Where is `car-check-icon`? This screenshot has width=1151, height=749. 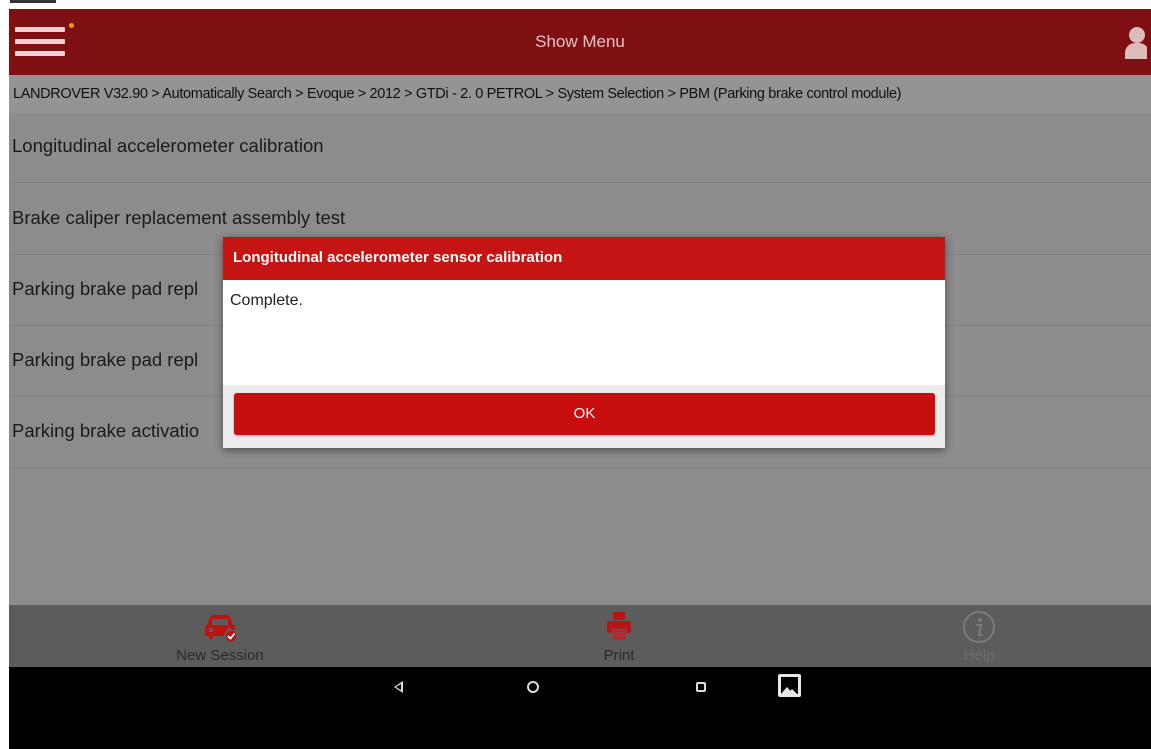
car-check-icon is located at coordinates (221, 629).